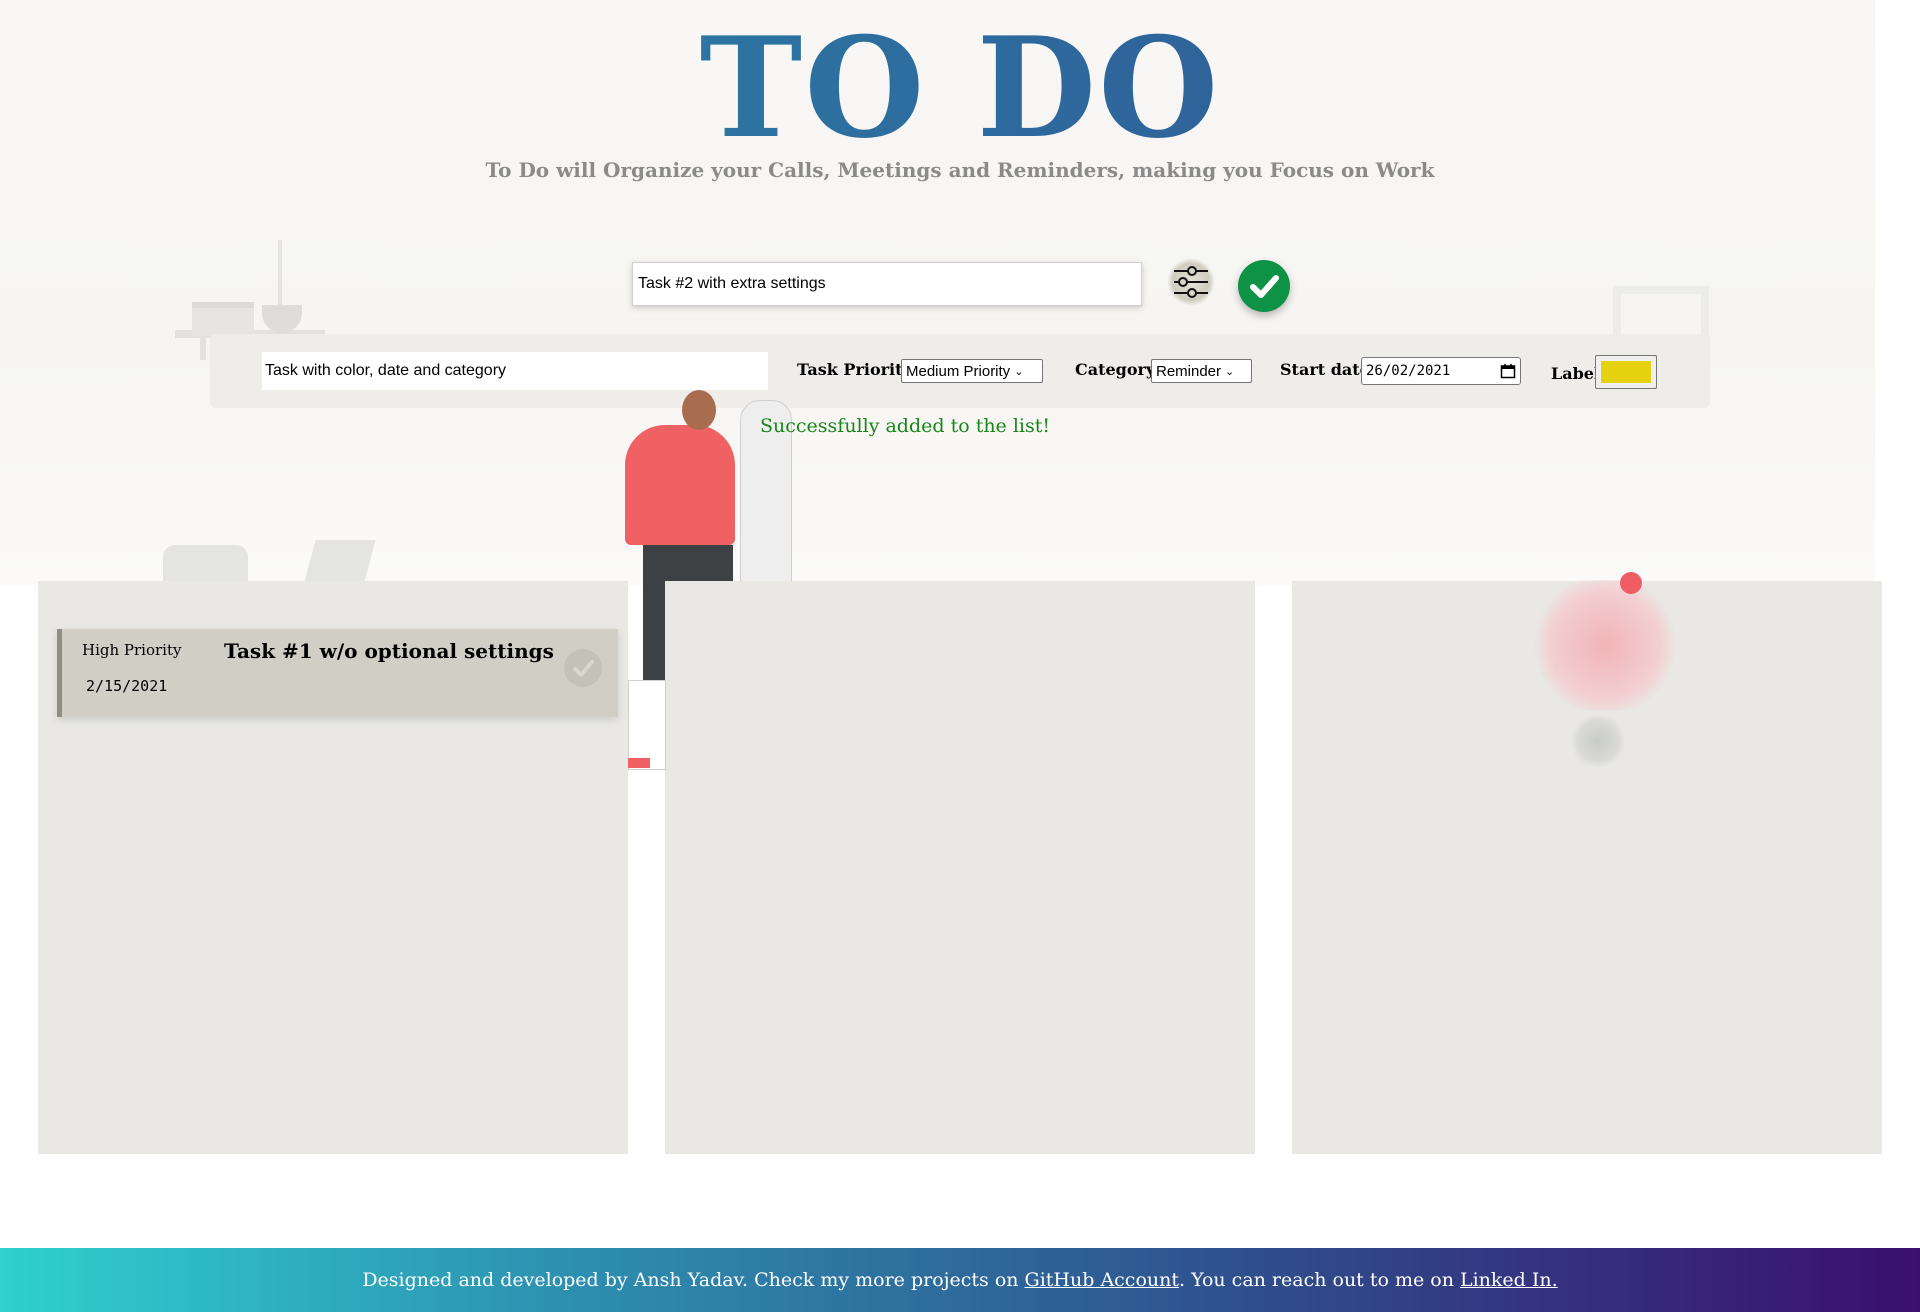  I want to click on start-date-value: 26/02/2021, so click(1408, 371).